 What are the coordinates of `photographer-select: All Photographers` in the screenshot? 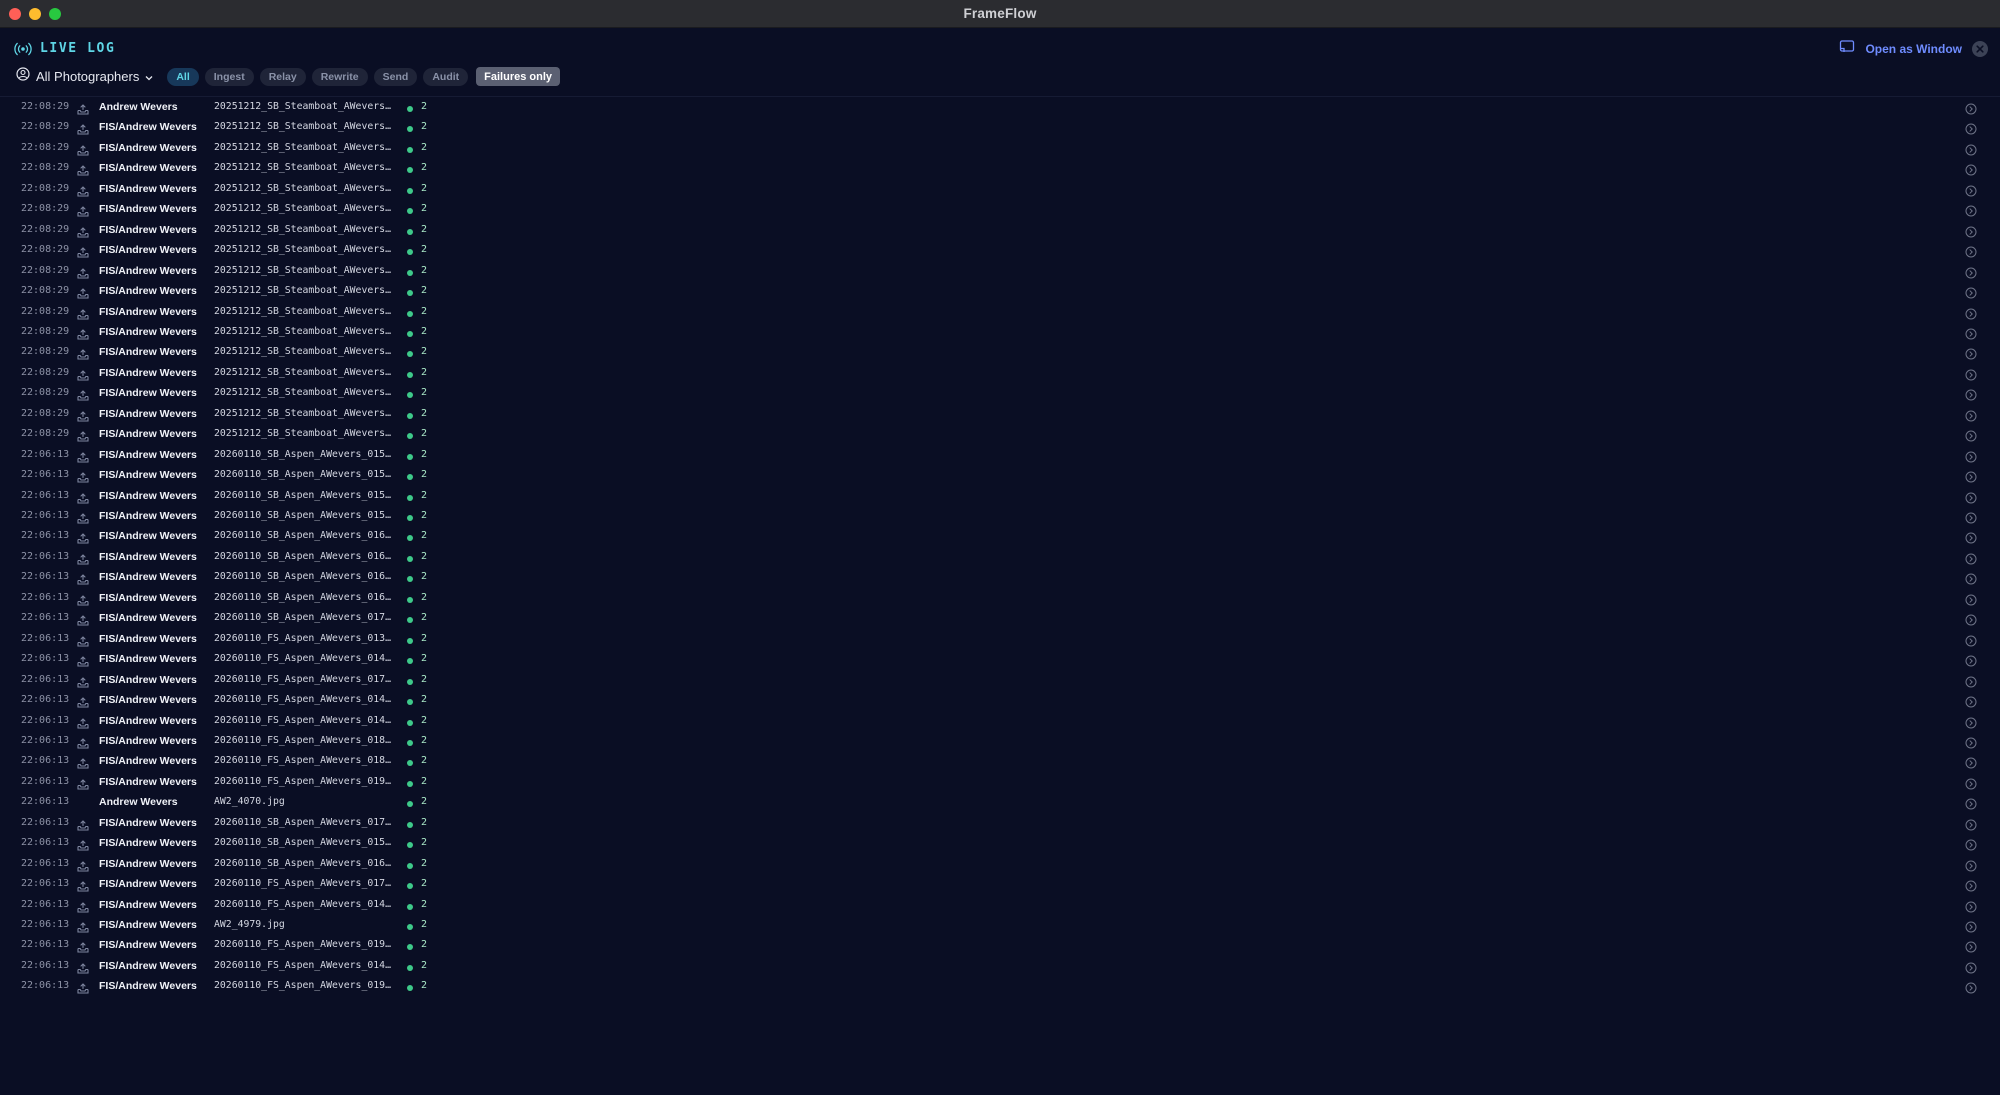 It's located at (84, 76).